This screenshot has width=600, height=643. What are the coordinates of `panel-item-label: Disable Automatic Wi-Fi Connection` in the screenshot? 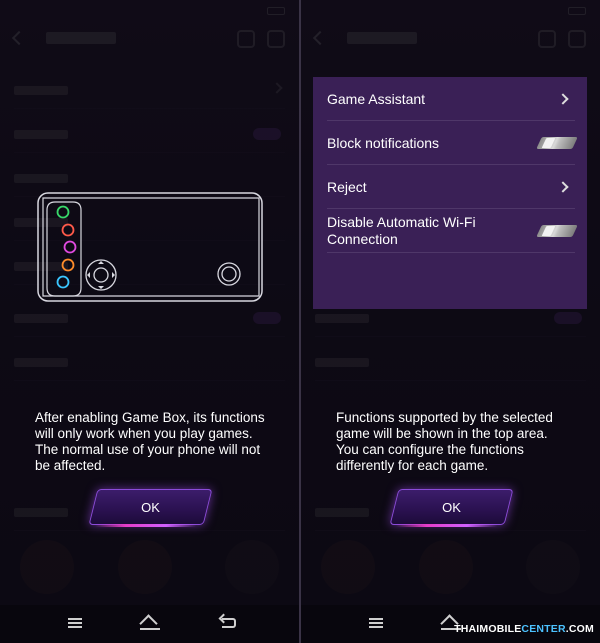 It's located at (401, 230).